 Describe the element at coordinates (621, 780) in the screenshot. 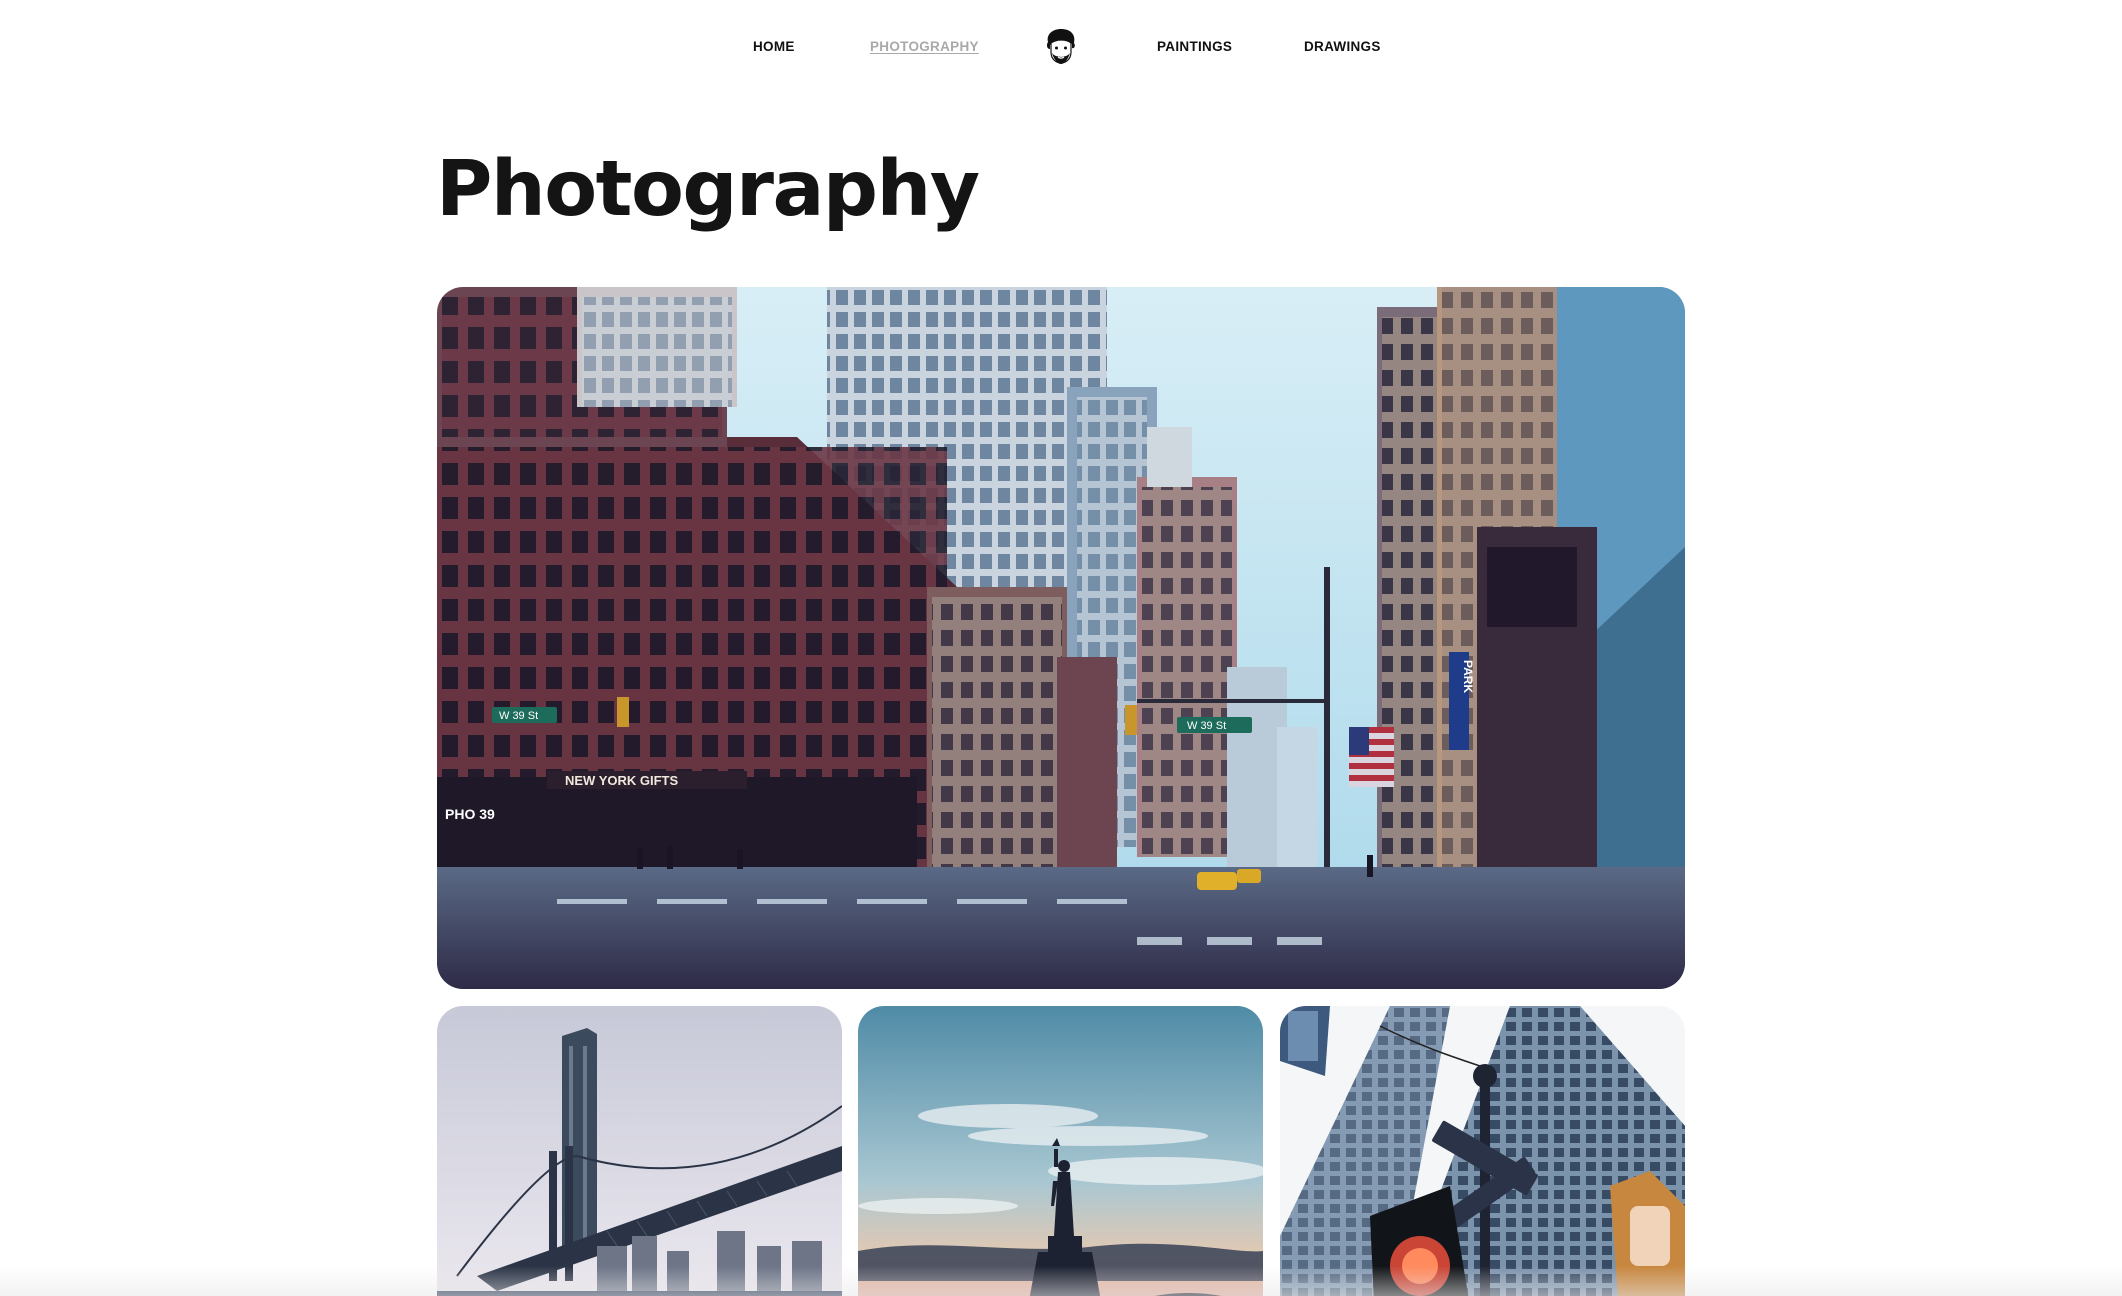

I see `store-sign-text: NEW YORK GIFTS` at that location.